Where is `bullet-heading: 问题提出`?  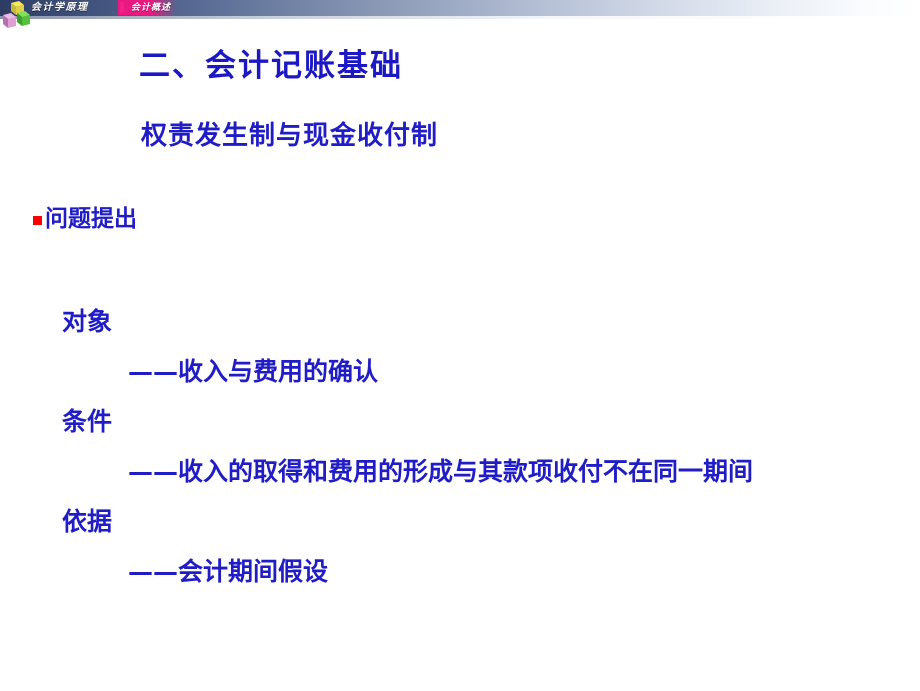 bullet-heading: 问题提出 is located at coordinates (85, 219).